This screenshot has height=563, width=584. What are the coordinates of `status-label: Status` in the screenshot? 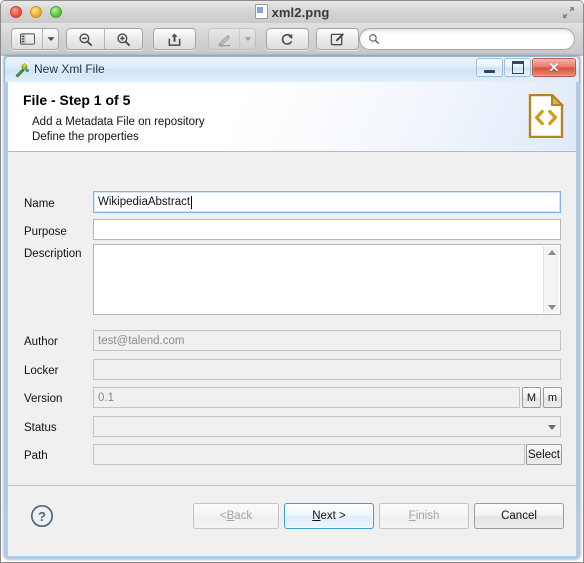 It's located at (40, 428).